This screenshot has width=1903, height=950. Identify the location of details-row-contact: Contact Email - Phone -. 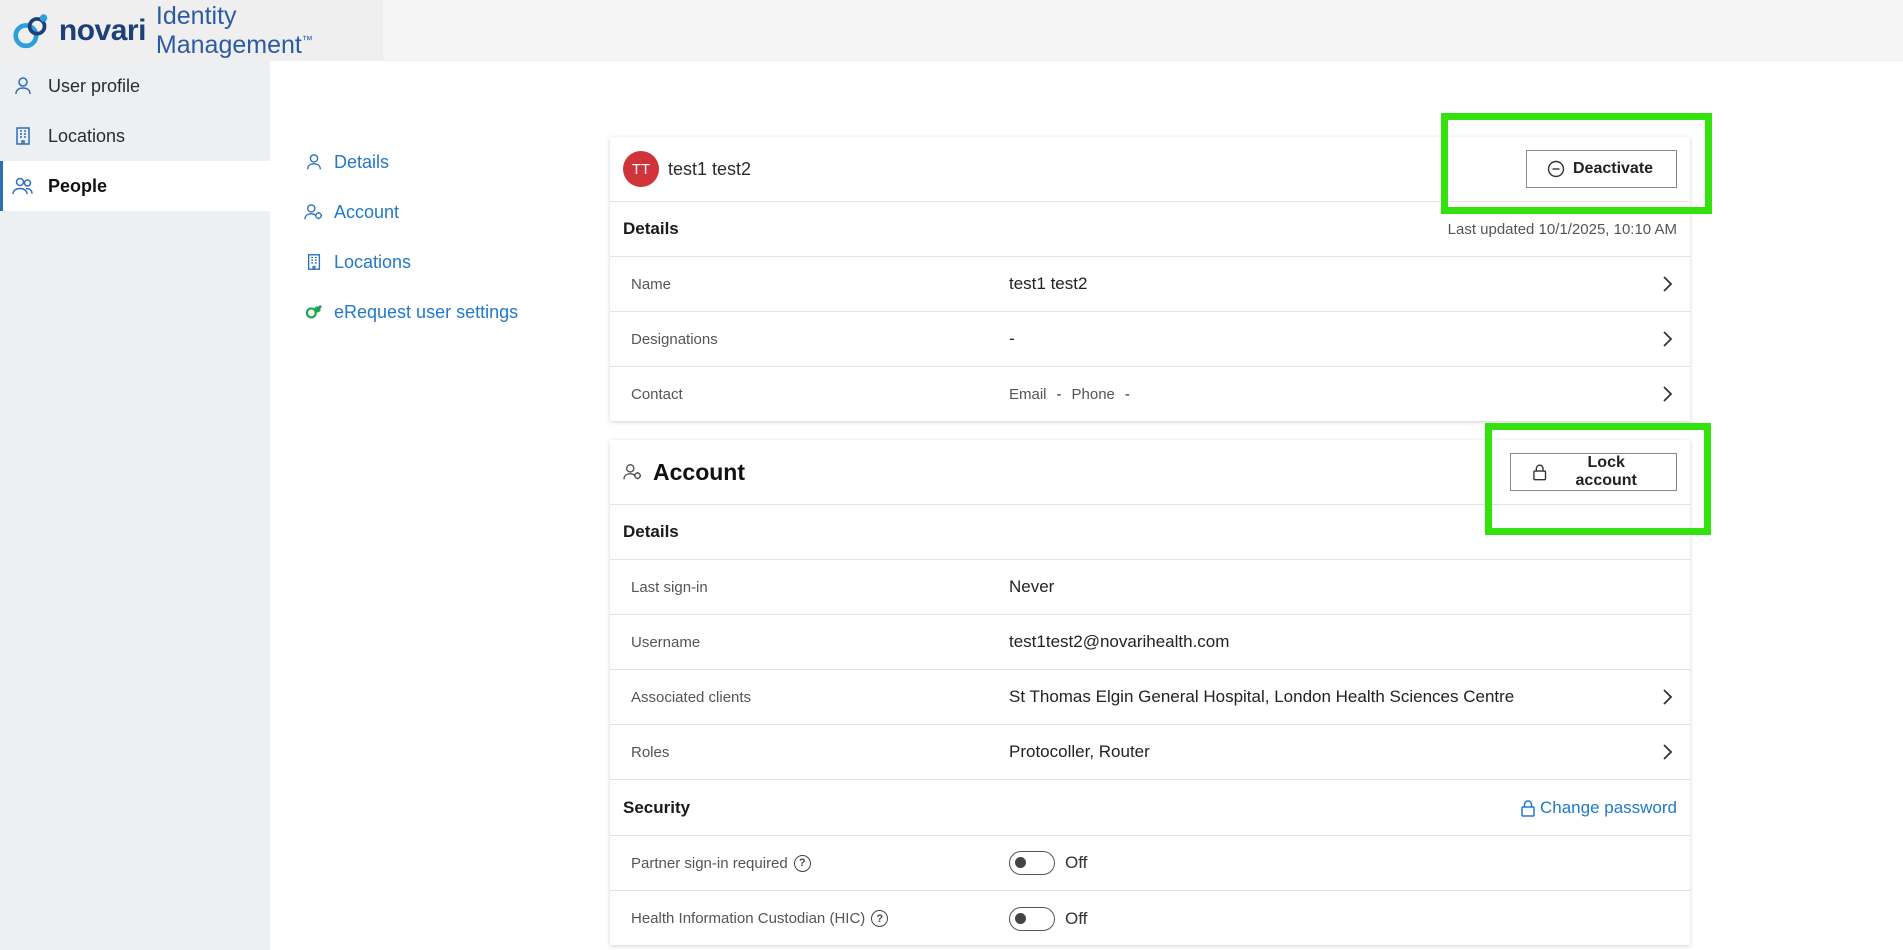
(1150, 394).